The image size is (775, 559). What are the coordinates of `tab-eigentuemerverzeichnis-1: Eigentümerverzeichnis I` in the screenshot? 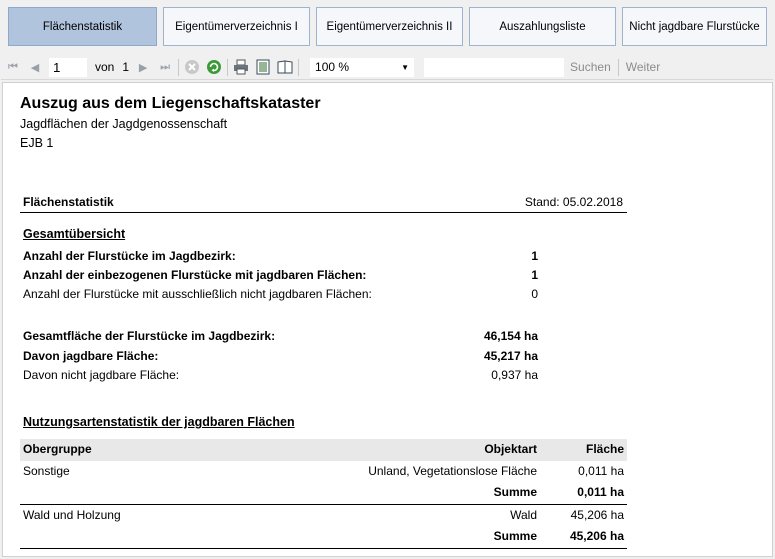 It's located at (236, 26).